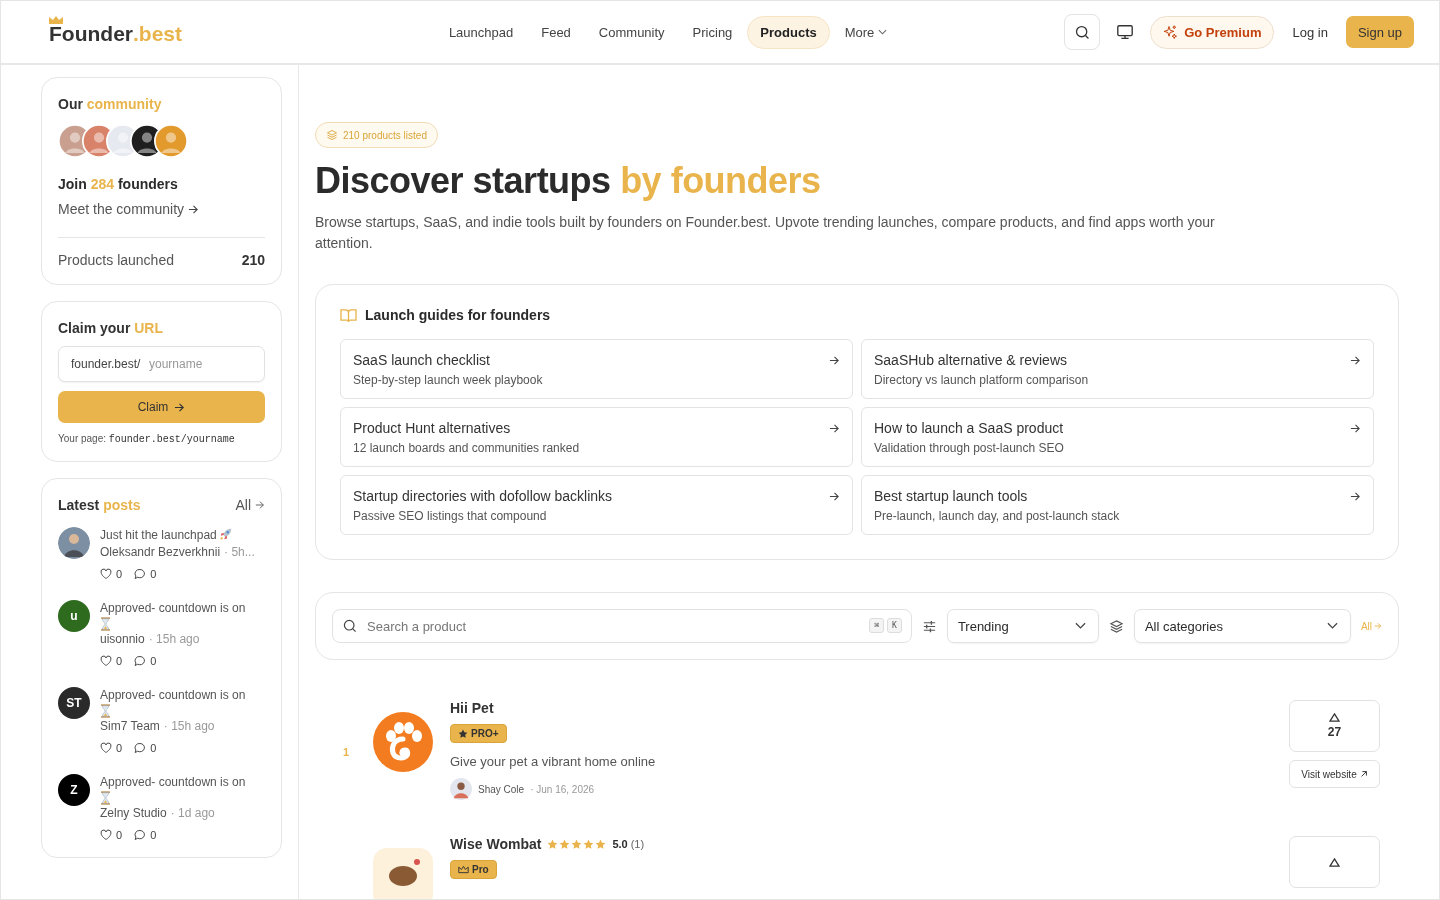 The width and height of the screenshot is (1440, 900). What do you see at coordinates (894, 625) in the screenshot?
I see `key-cap: K` at bounding box center [894, 625].